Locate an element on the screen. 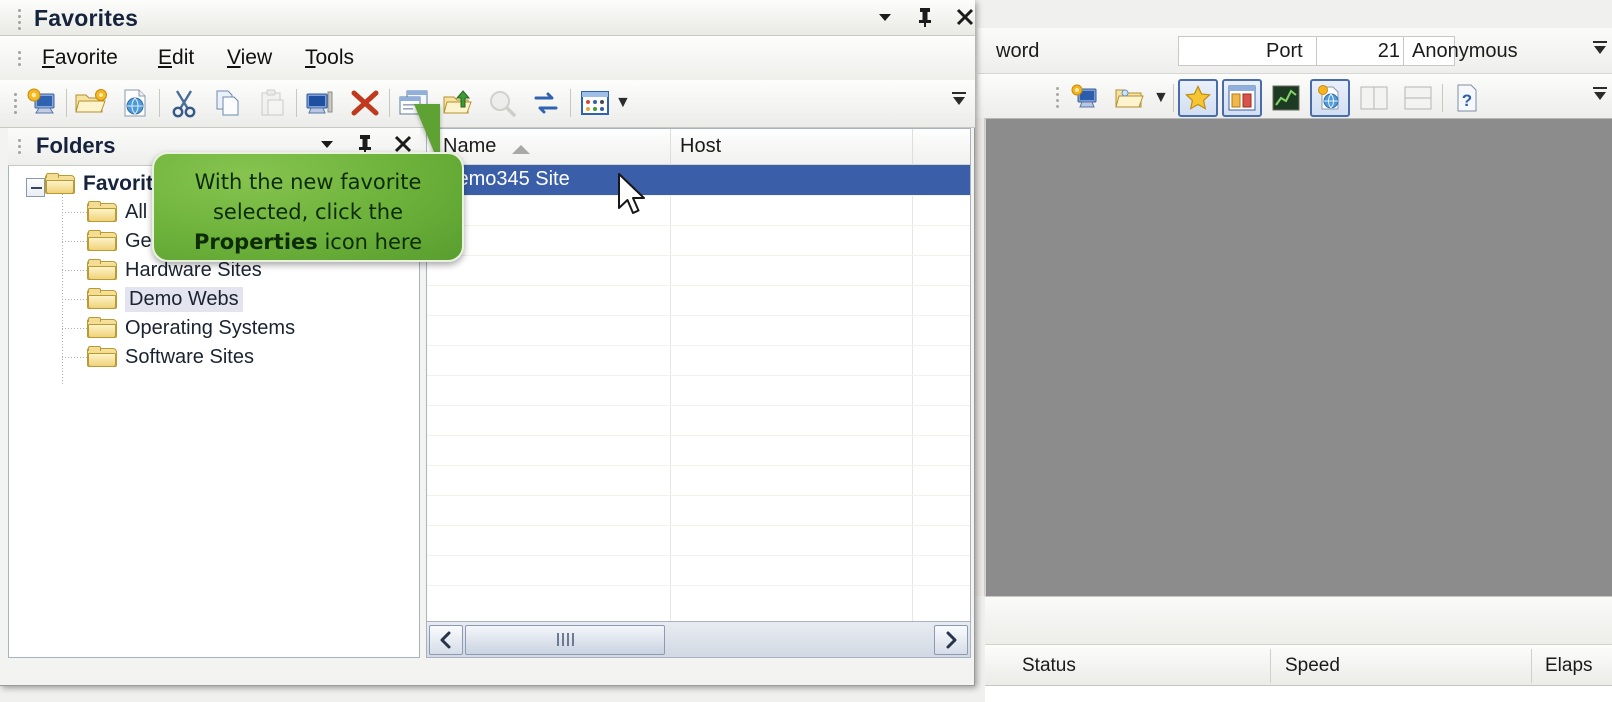  open-folder-dropdown-arrow: ▼ is located at coordinates (1161, 98).